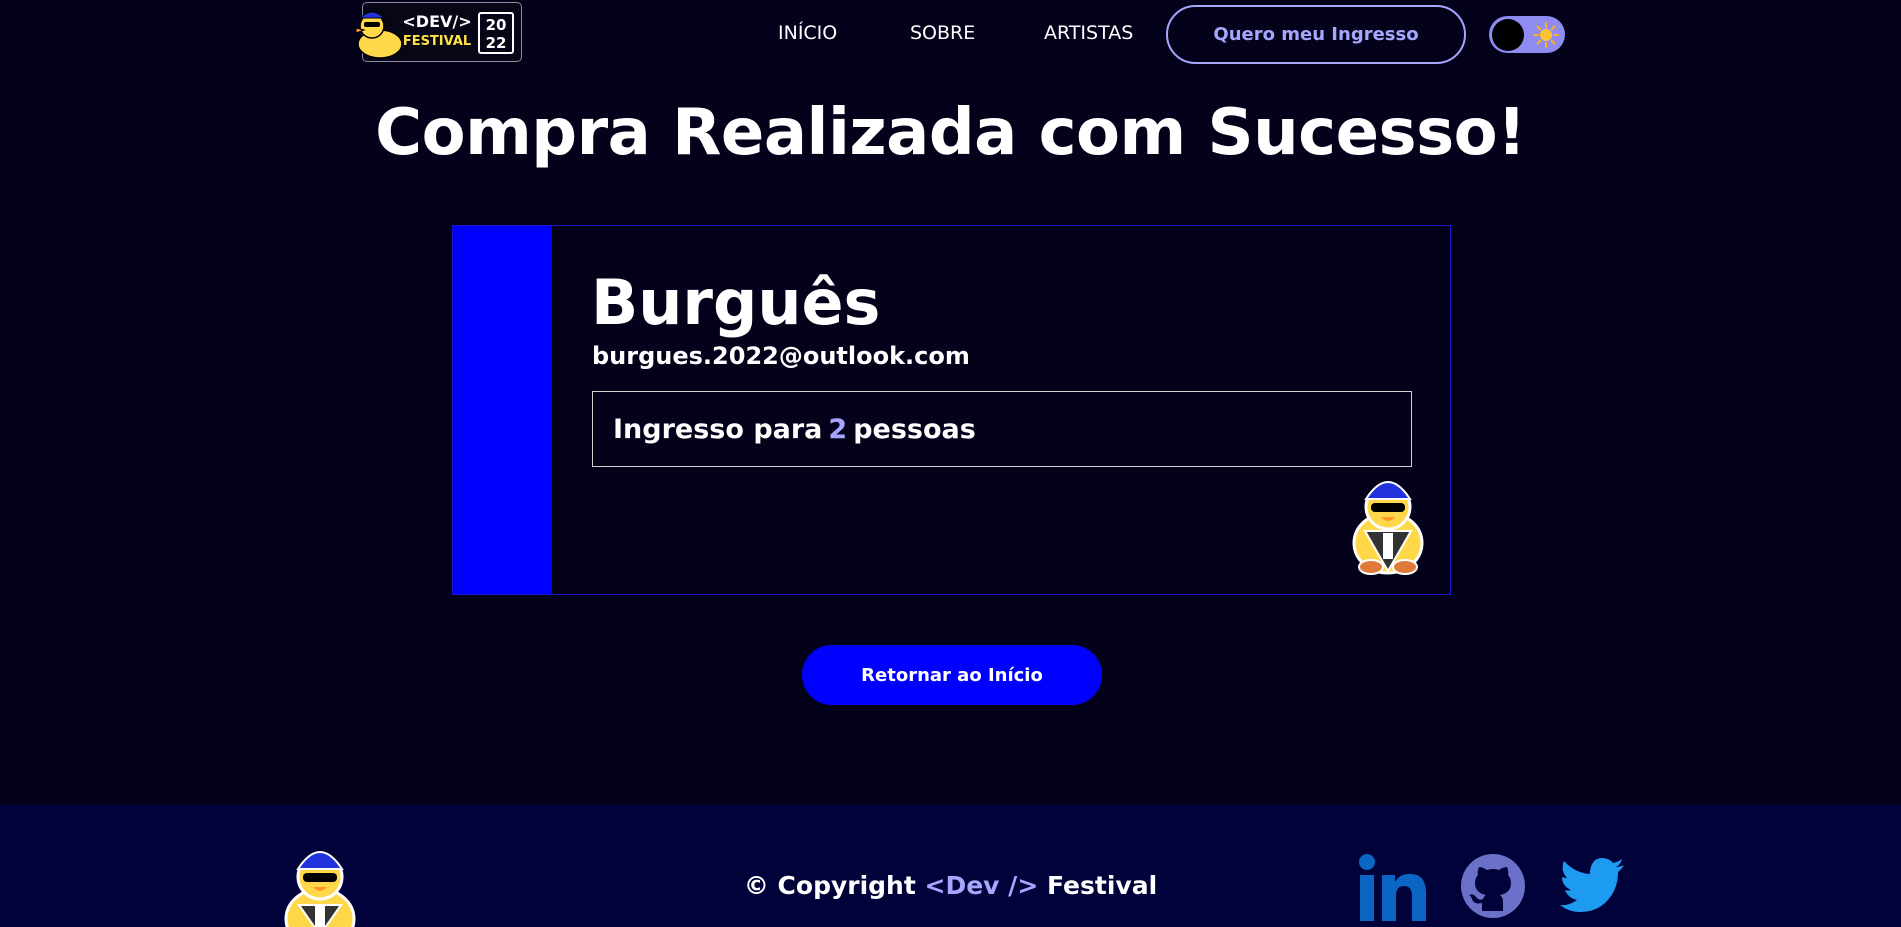 Image resolution: width=1901 pixels, height=927 pixels. I want to click on logo-wordmark: <DEV/> FESTIVAL, so click(437, 32).